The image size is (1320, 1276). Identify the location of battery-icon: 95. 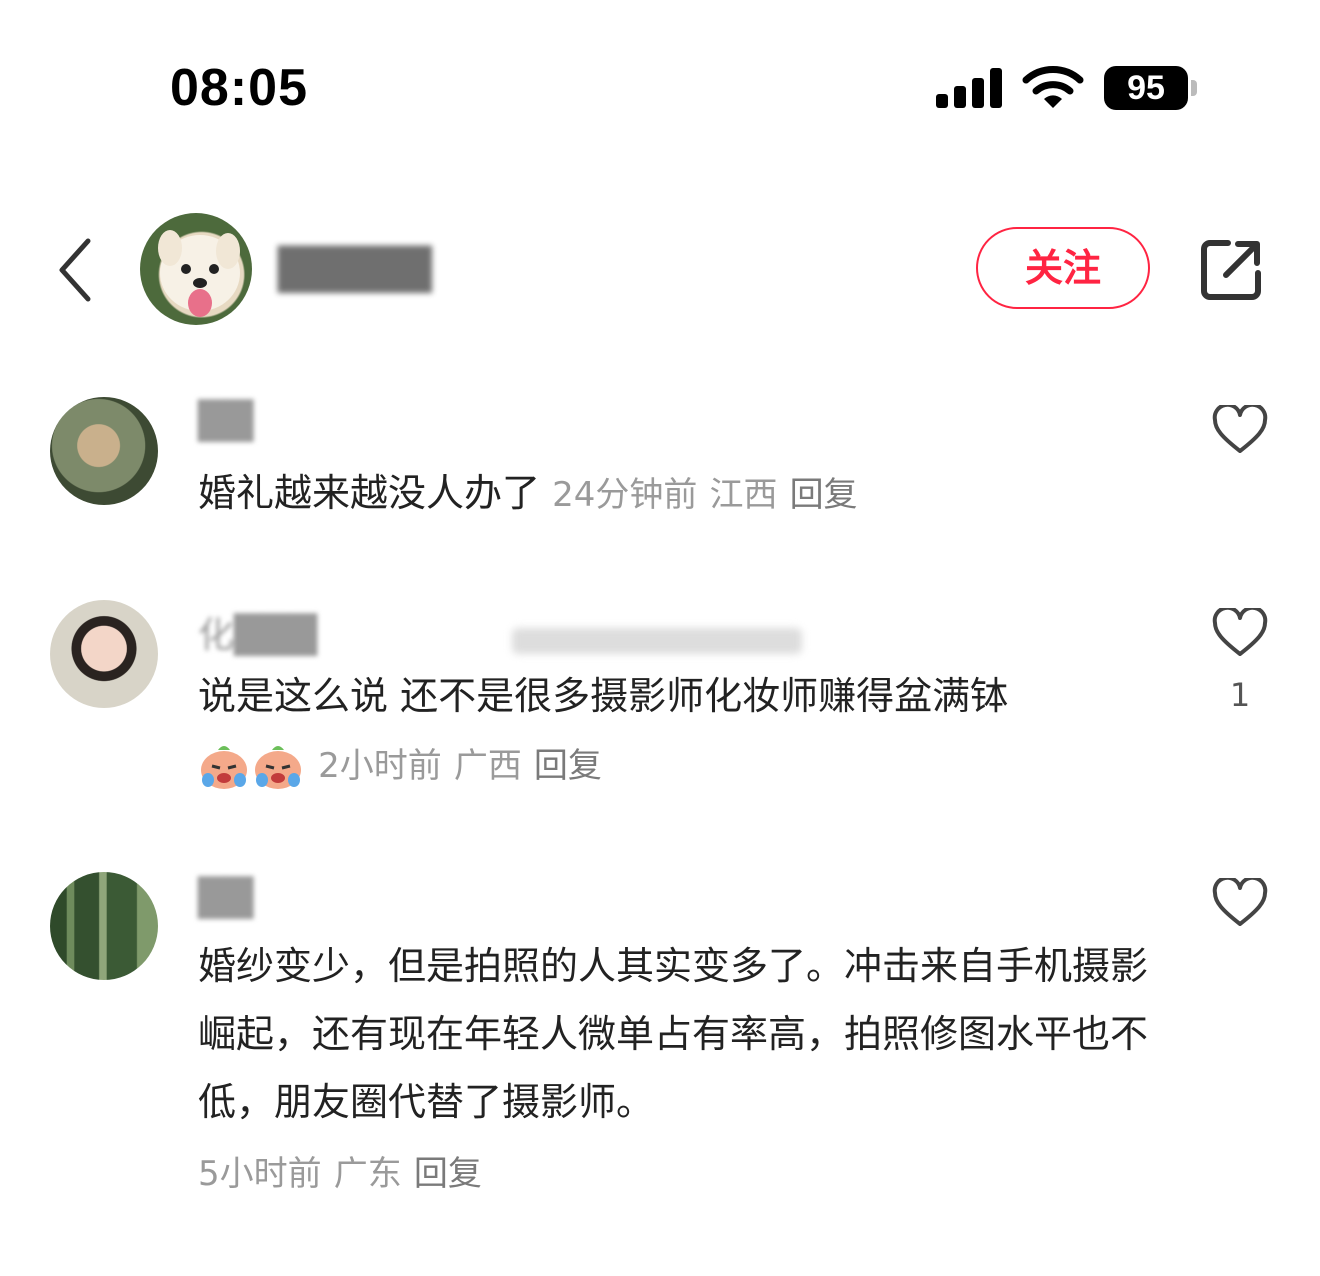
(1146, 88).